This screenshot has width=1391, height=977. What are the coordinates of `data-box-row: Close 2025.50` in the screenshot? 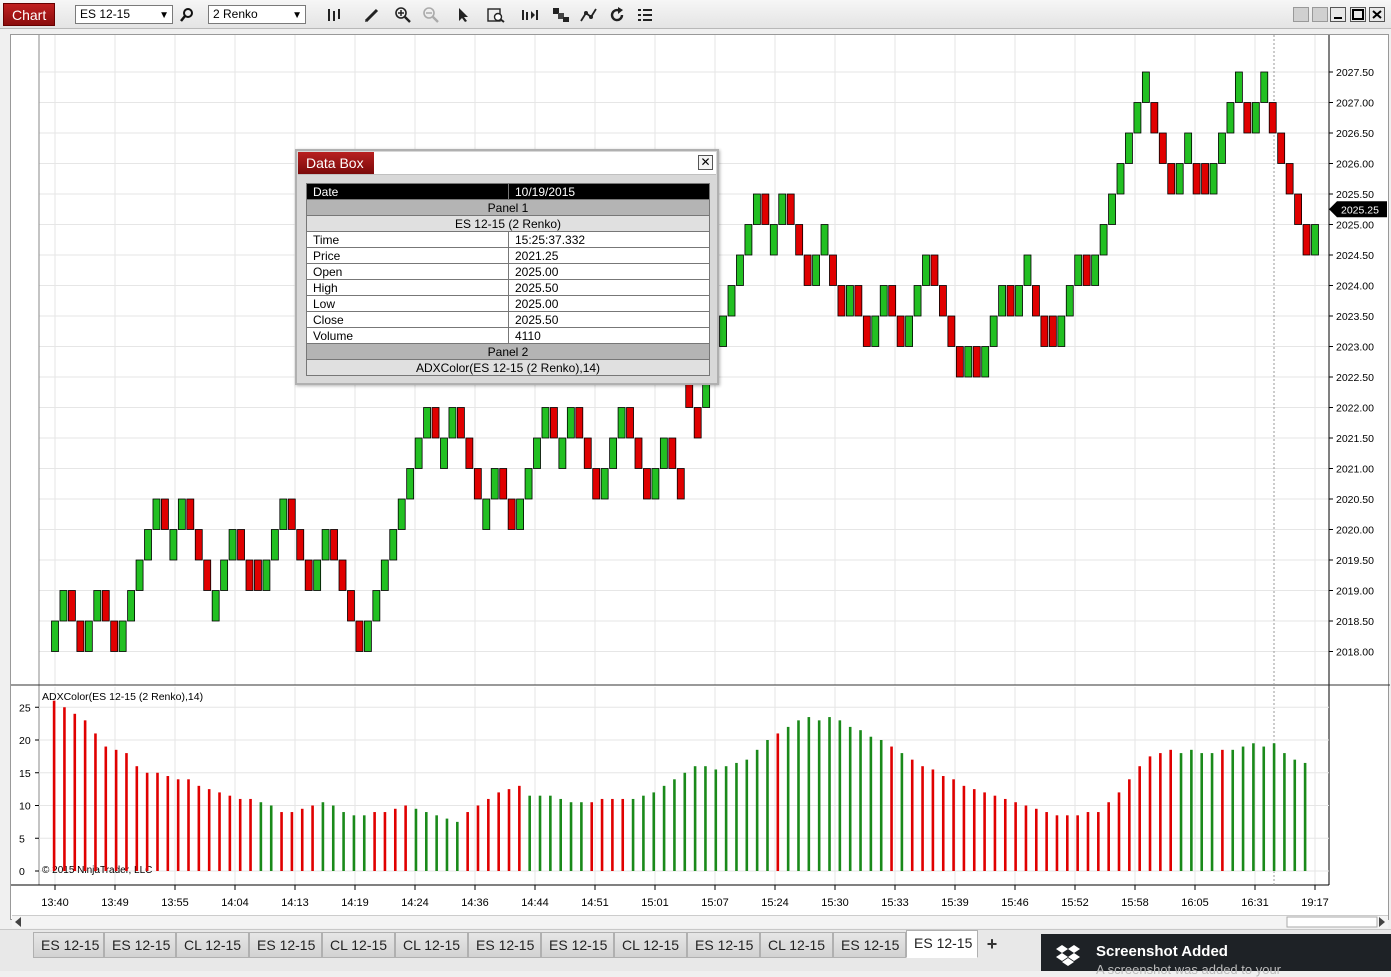 It's located at (508, 319).